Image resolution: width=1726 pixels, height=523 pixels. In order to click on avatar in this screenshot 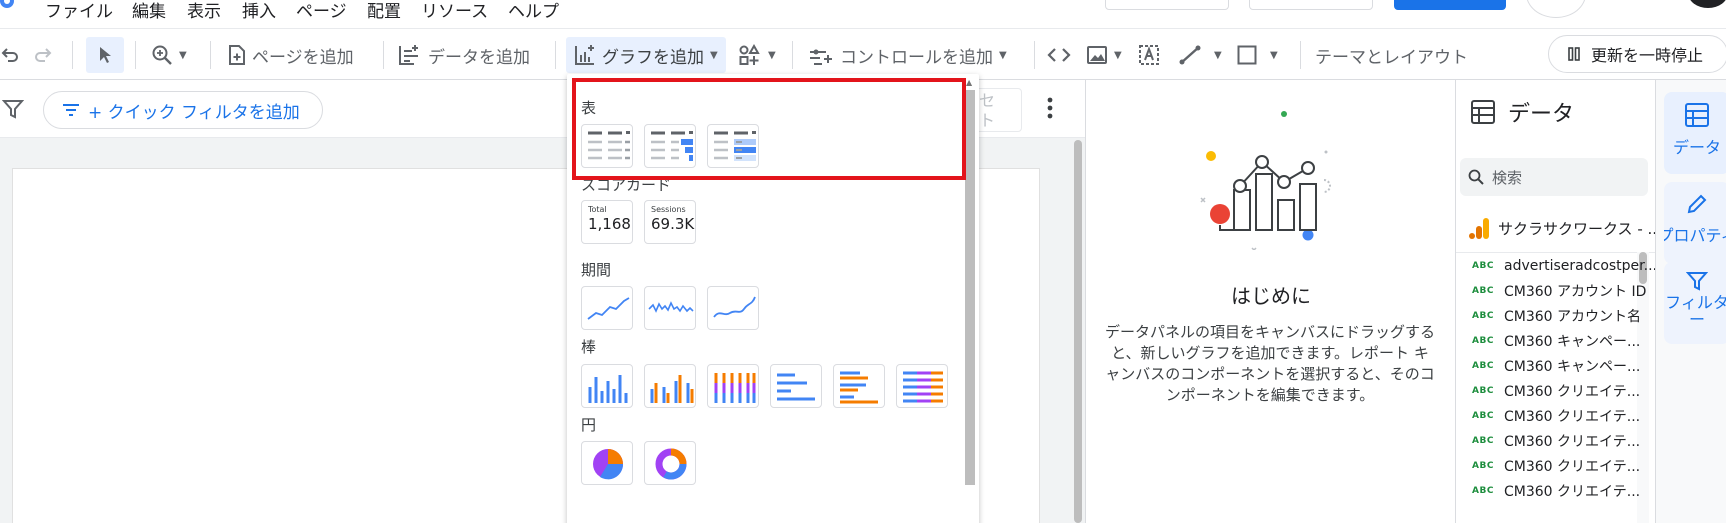, I will do `click(1707, 4)`.